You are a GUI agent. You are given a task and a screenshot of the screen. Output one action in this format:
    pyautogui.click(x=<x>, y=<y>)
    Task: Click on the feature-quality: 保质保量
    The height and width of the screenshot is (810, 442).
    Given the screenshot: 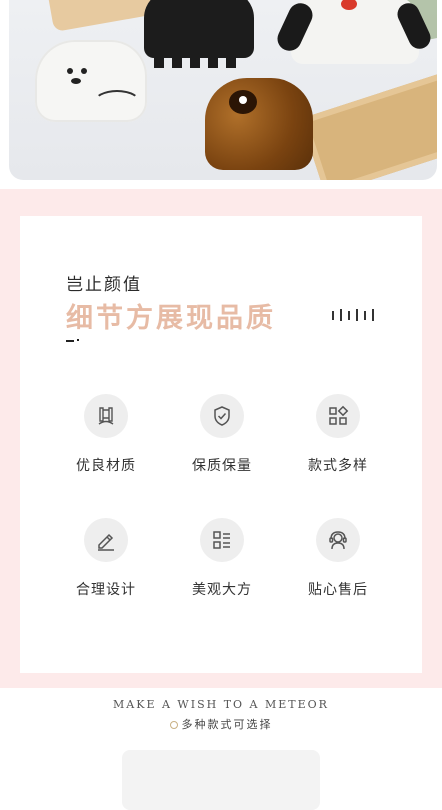 What is the action you would take?
    pyautogui.click(x=222, y=434)
    